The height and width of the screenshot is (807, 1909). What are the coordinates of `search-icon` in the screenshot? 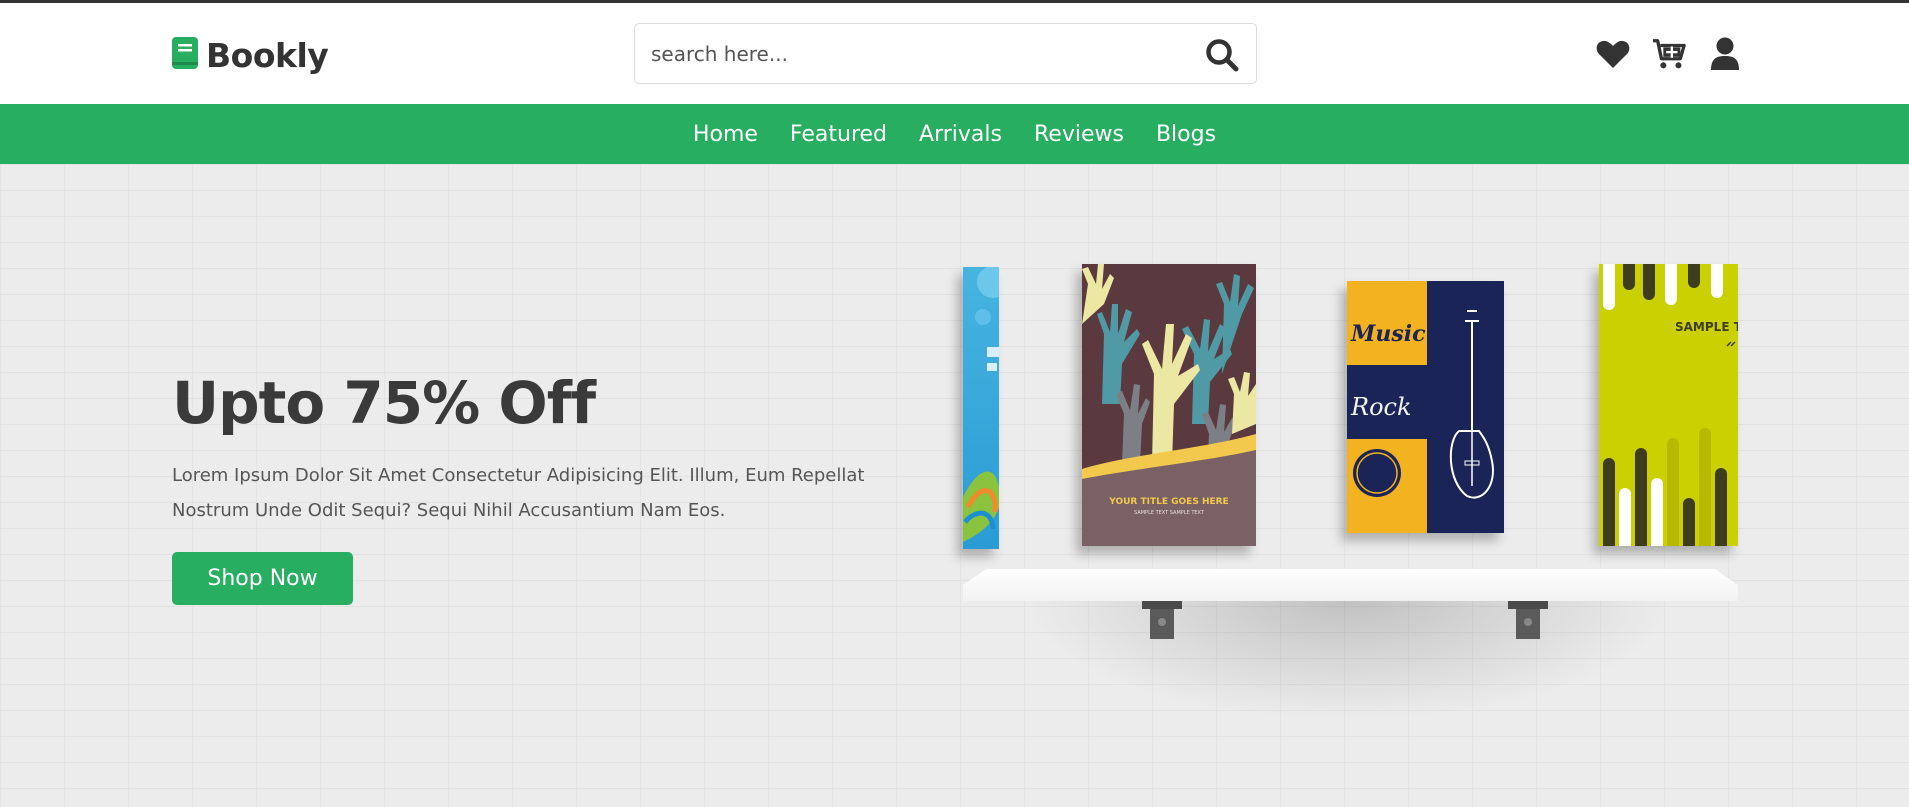 It's located at (1222, 55).